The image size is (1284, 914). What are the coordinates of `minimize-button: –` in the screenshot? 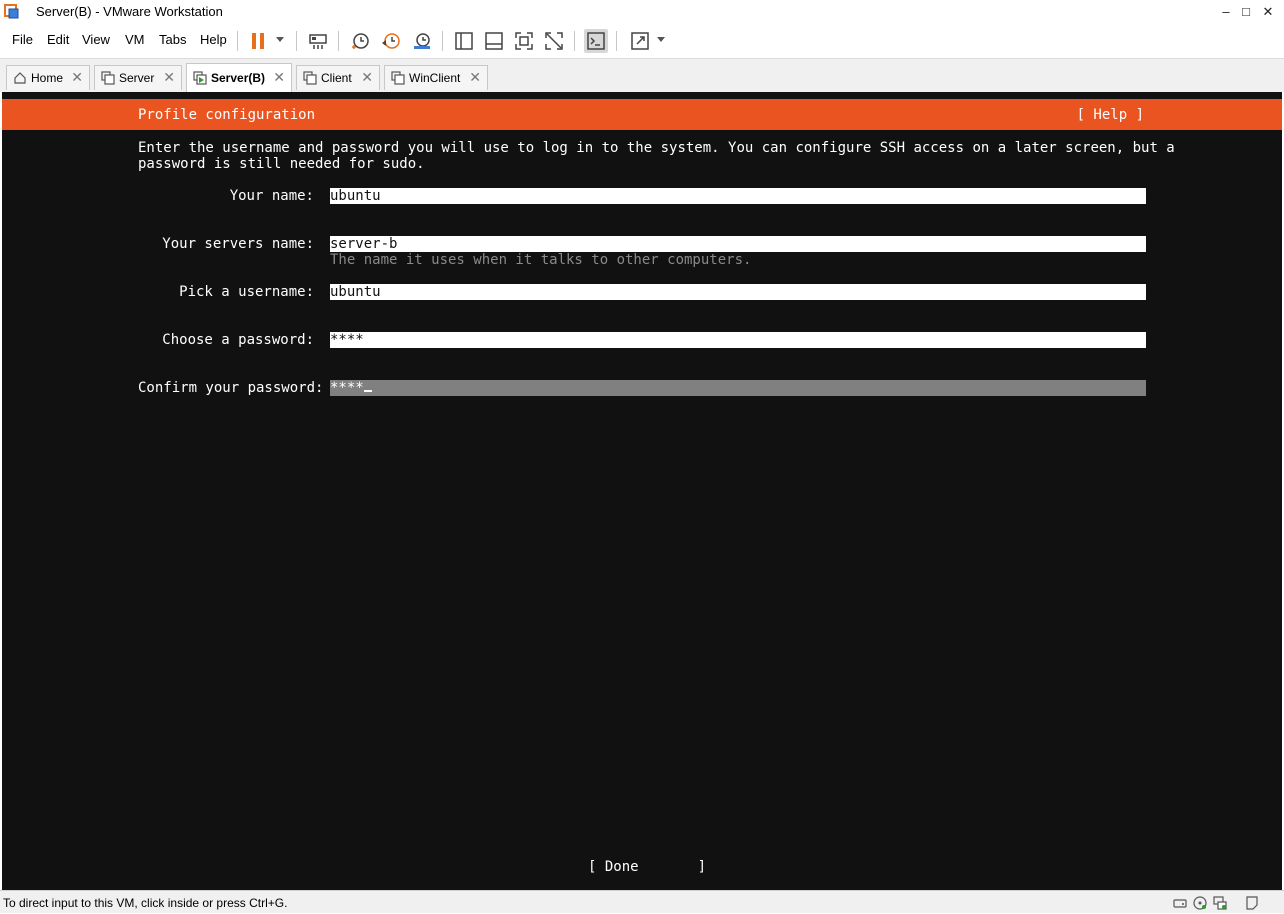 It's located at (1226, 12).